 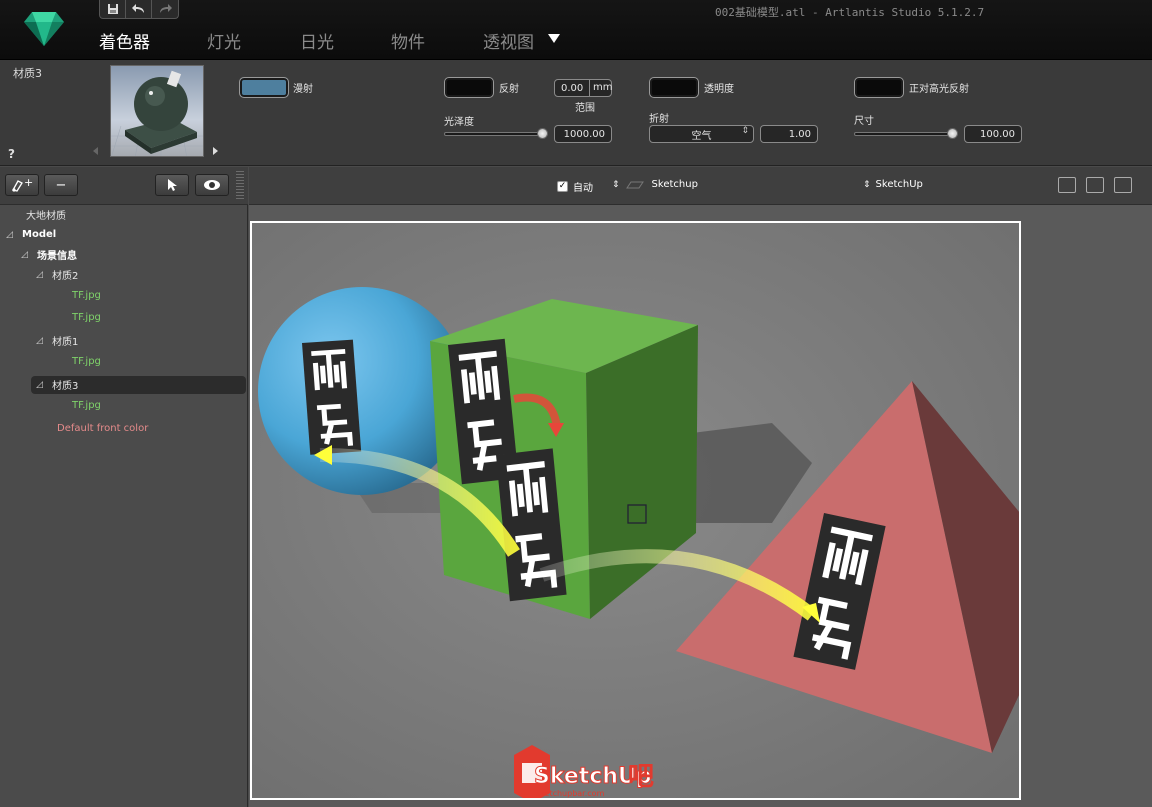 What do you see at coordinates (864, 121) in the screenshot?
I see `size-label: 尺寸` at bounding box center [864, 121].